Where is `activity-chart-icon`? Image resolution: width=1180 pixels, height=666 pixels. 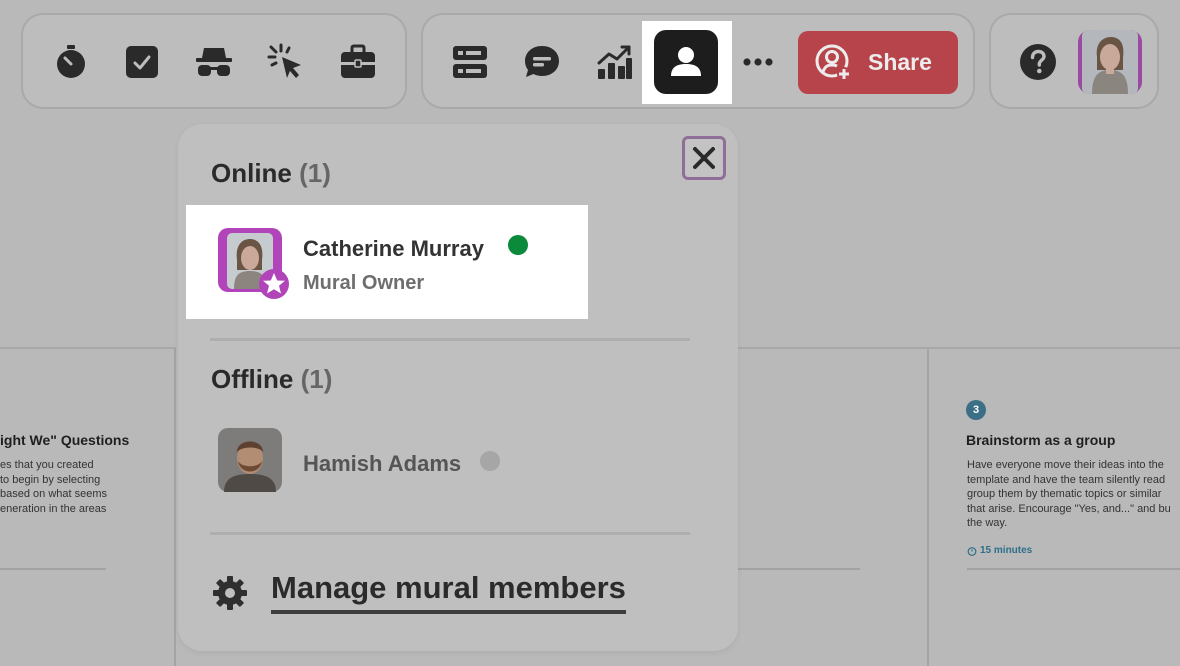
activity-chart-icon is located at coordinates (614, 62).